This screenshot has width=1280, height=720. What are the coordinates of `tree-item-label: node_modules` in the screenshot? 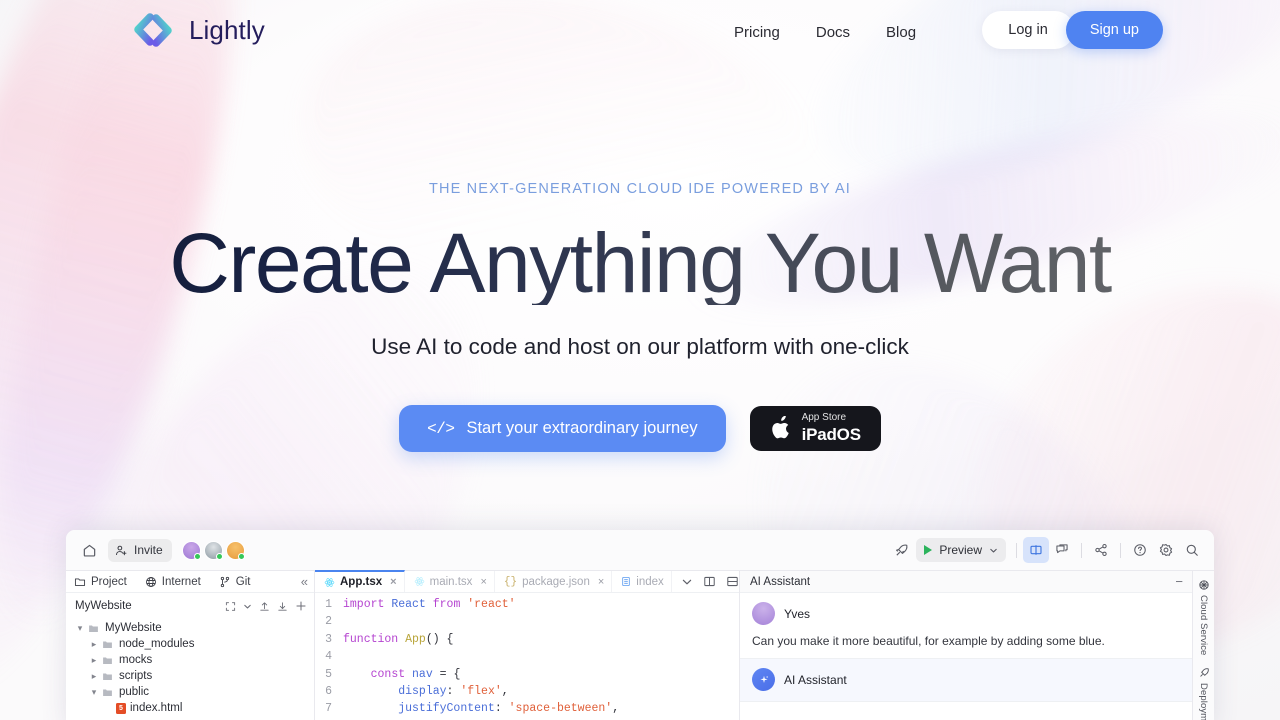 It's located at (157, 644).